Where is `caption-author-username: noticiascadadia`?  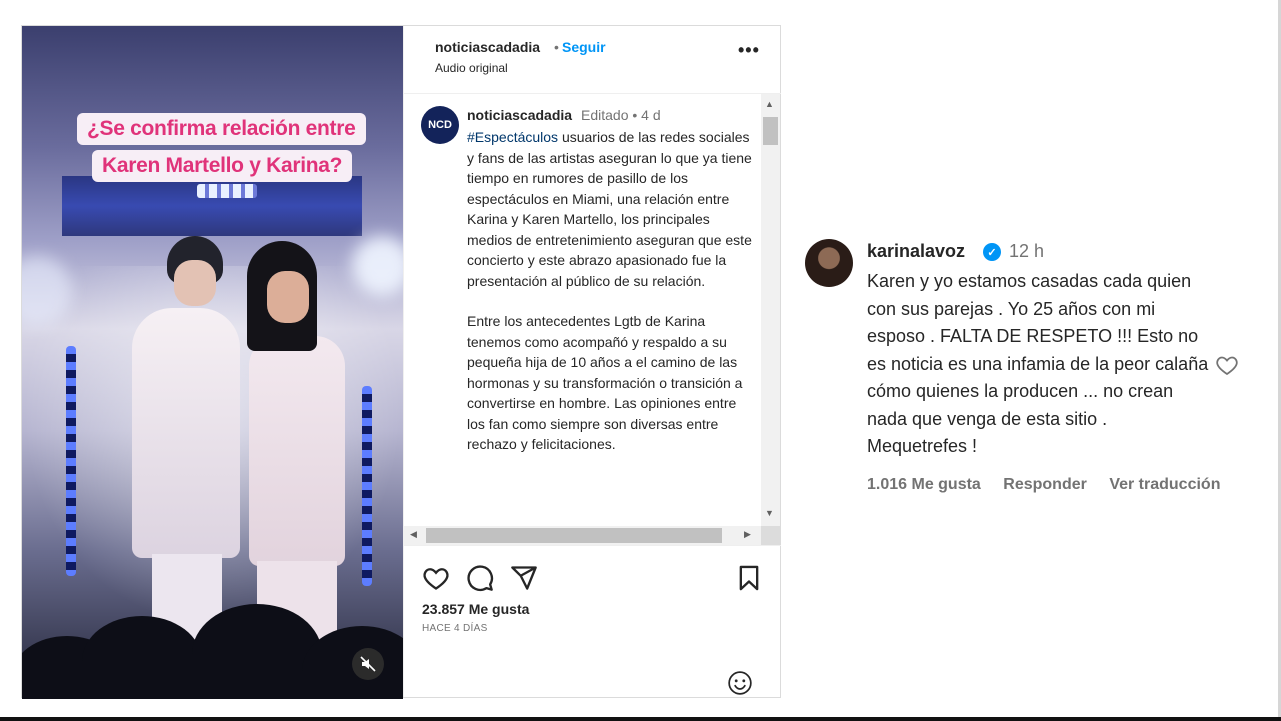 caption-author-username: noticiascadadia is located at coordinates (519, 115).